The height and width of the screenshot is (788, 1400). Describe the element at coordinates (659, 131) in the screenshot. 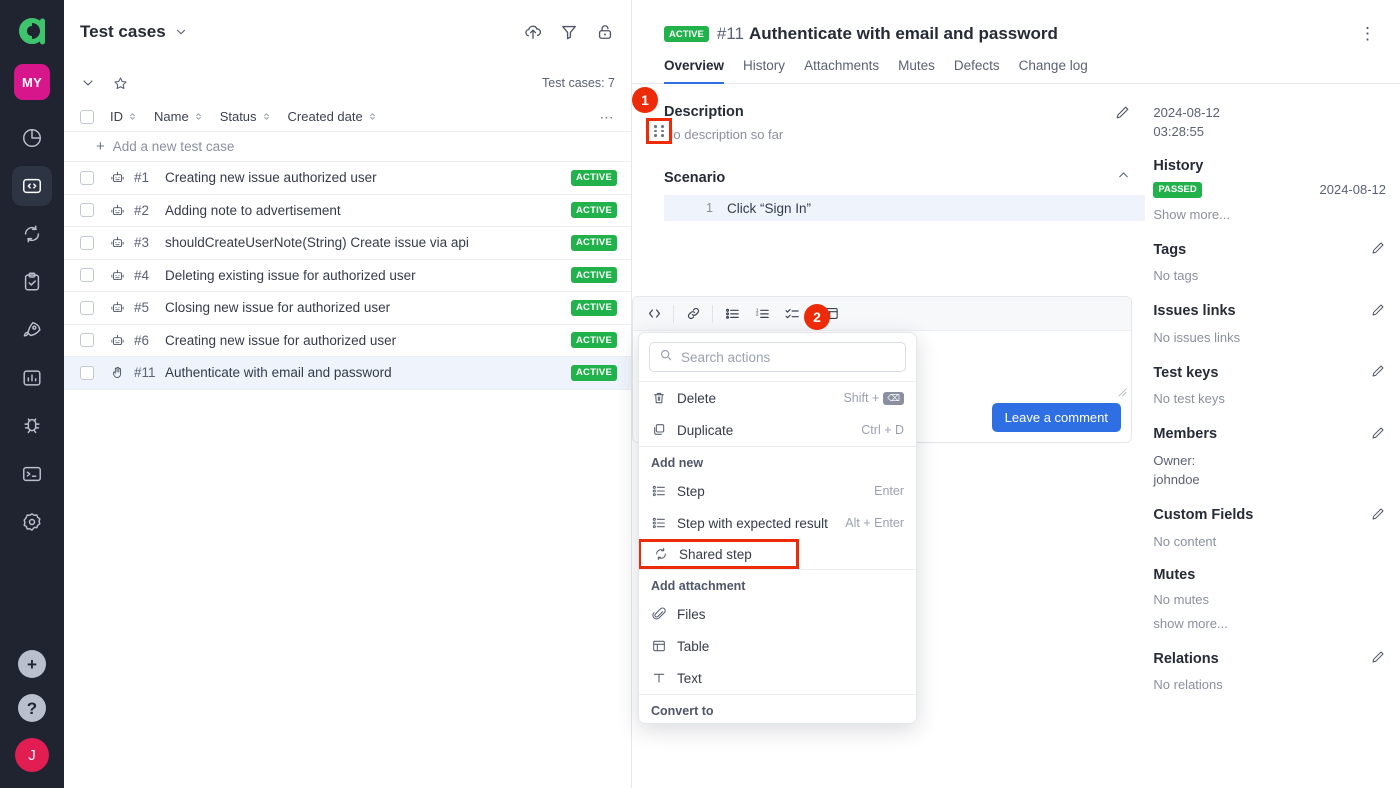

I see `drag-handle-icon` at that location.